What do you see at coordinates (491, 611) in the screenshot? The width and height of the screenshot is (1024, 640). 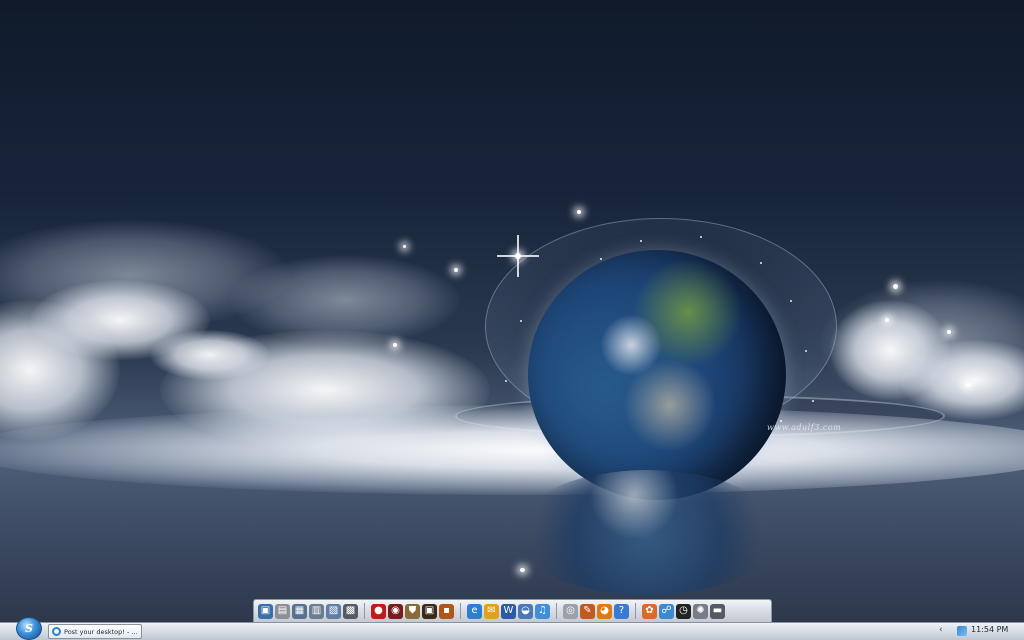 I see `mail-icon: ✉` at bounding box center [491, 611].